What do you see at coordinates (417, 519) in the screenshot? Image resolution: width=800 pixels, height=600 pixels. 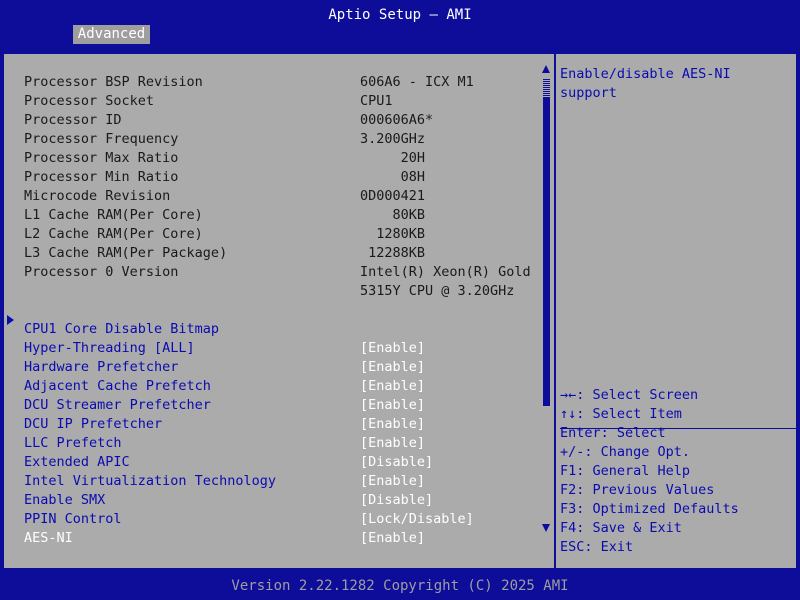 I see `setting-value: [Lock/Disable]` at bounding box center [417, 519].